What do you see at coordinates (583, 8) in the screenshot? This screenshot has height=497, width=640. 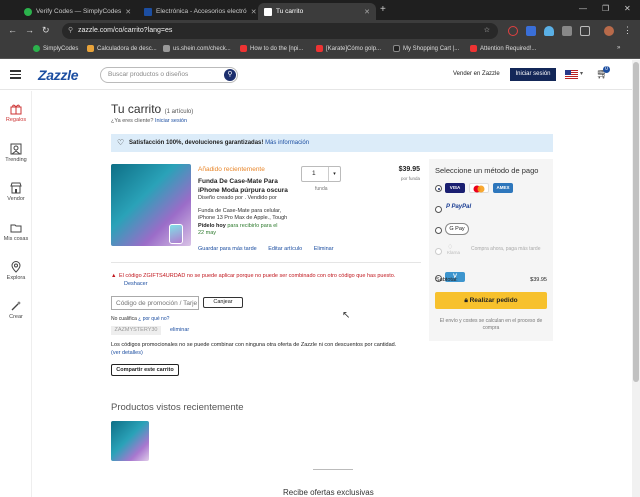 I see `minimize-icon: —` at bounding box center [583, 8].